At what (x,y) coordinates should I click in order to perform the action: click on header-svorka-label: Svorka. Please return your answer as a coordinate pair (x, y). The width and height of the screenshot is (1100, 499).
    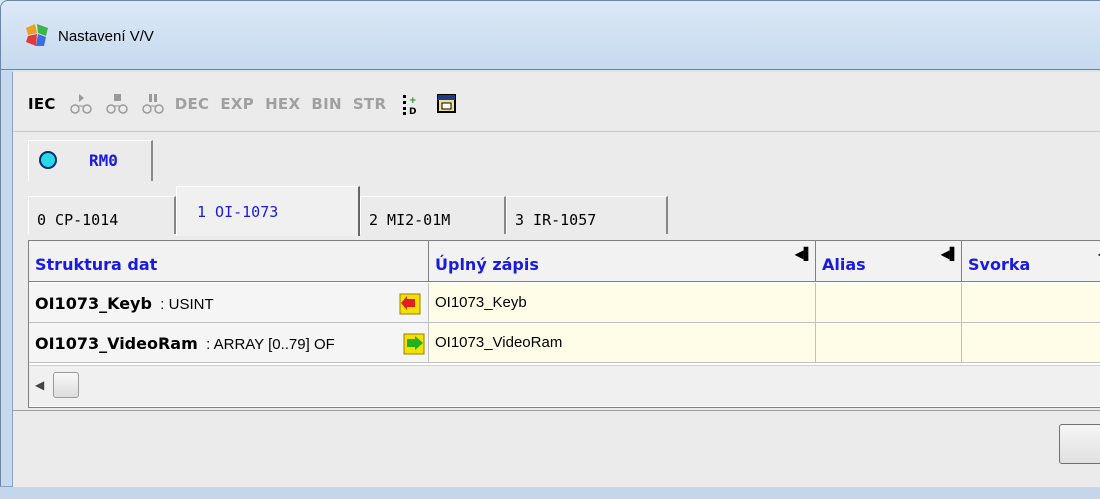
    Looking at the image, I should click on (999, 264).